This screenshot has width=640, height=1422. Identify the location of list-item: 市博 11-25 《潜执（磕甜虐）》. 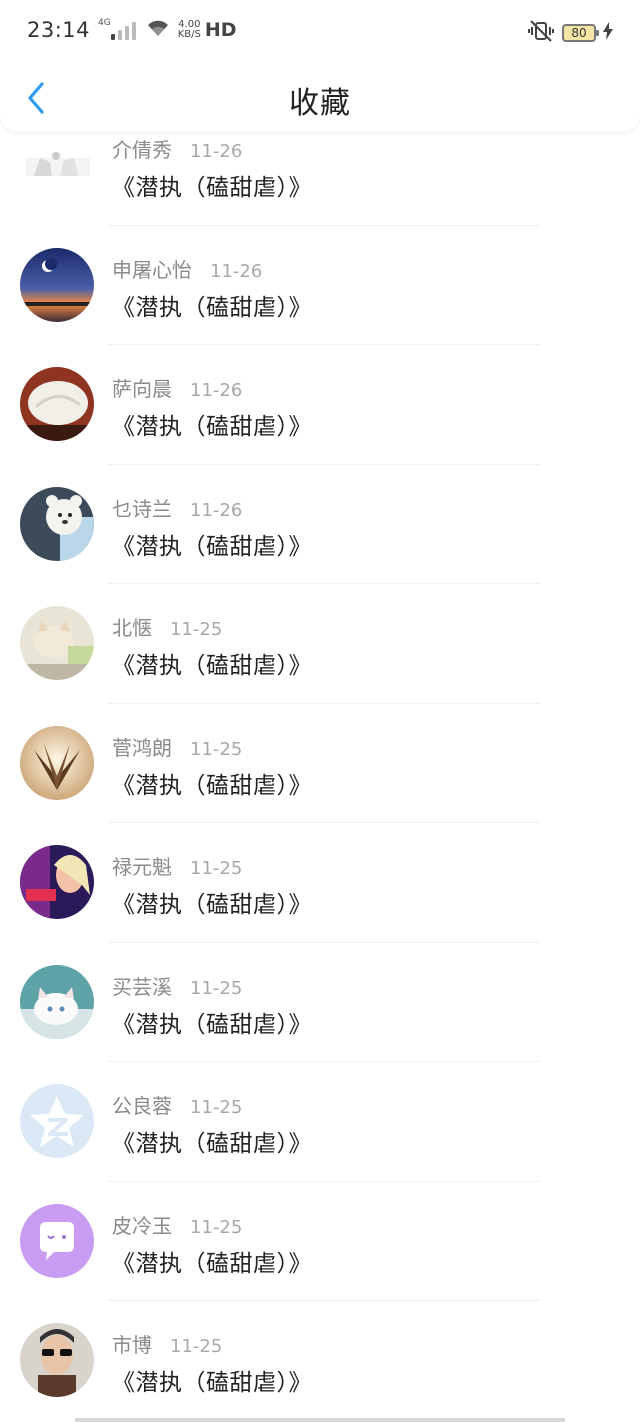
(320, 1361).